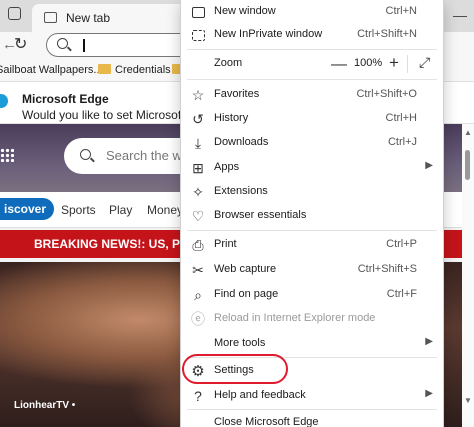 The width and height of the screenshot is (474, 427). Describe the element at coordinates (198, 294) in the screenshot. I see `find-icon: ⌕` at that location.